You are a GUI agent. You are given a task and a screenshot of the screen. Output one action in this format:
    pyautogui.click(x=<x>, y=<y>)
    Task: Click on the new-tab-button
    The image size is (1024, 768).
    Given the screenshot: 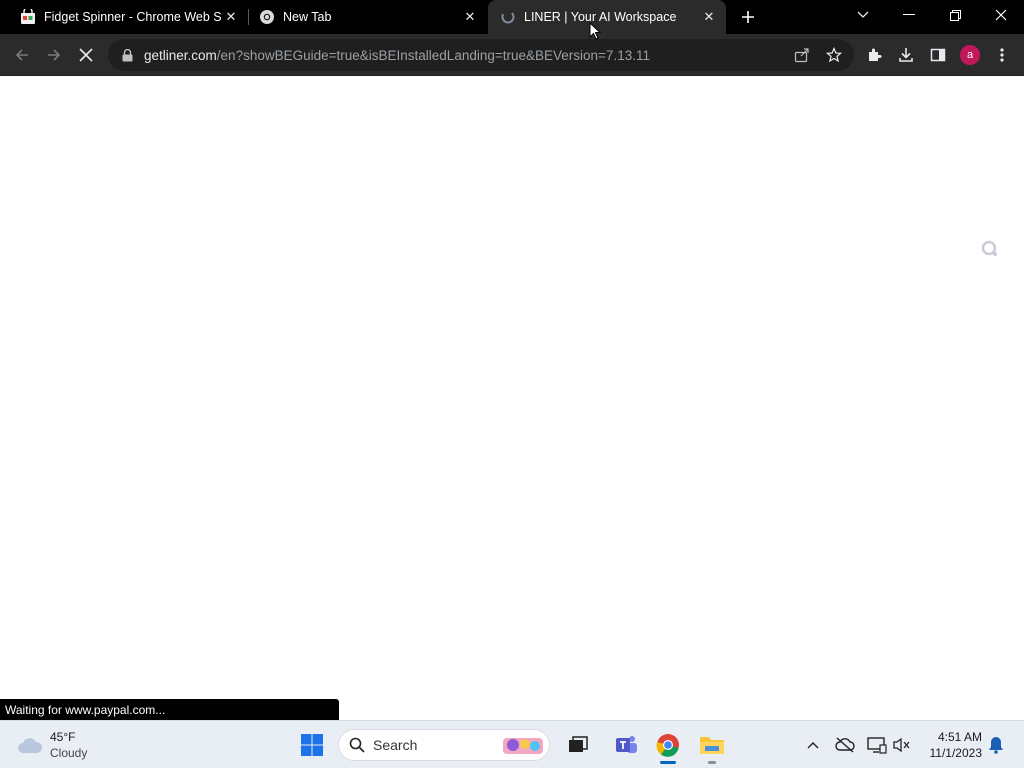 What is the action you would take?
    pyautogui.click(x=748, y=17)
    